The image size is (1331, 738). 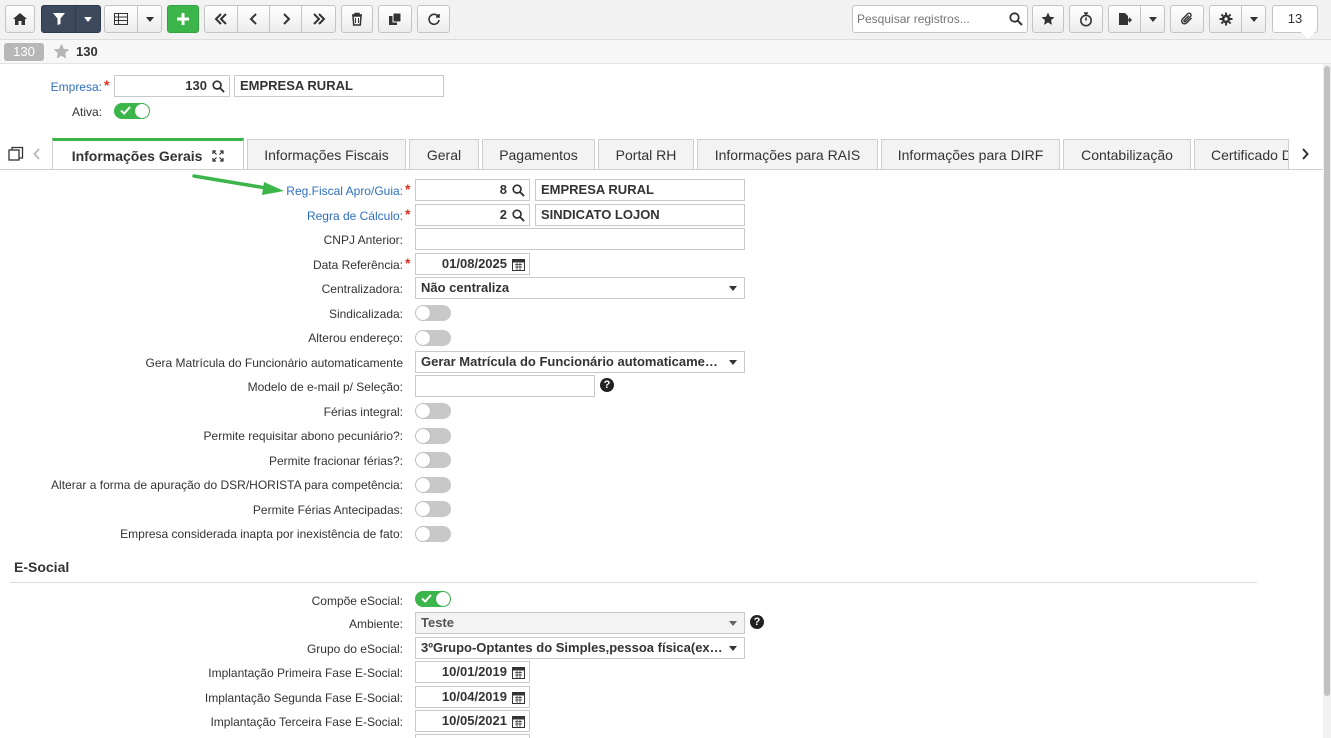 I want to click on previous-record-button, so click(x=253, y=19).